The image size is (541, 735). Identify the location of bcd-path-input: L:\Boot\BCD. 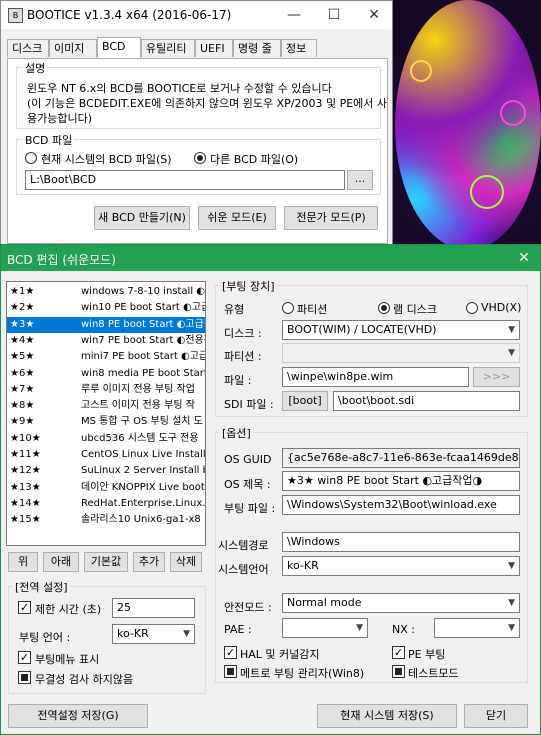
(185, 180).